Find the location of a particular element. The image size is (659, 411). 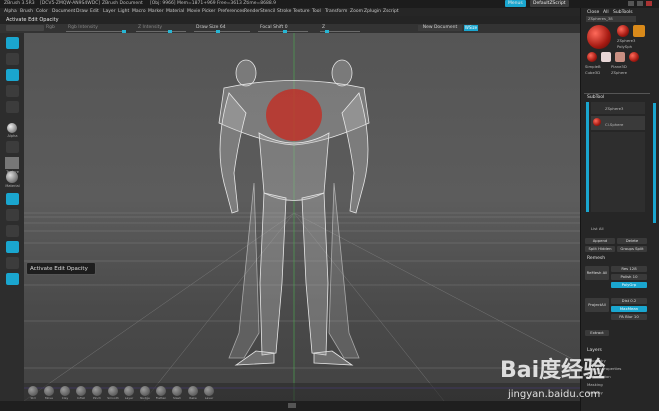

menu-light: Light is located at coordinates (123, 11).